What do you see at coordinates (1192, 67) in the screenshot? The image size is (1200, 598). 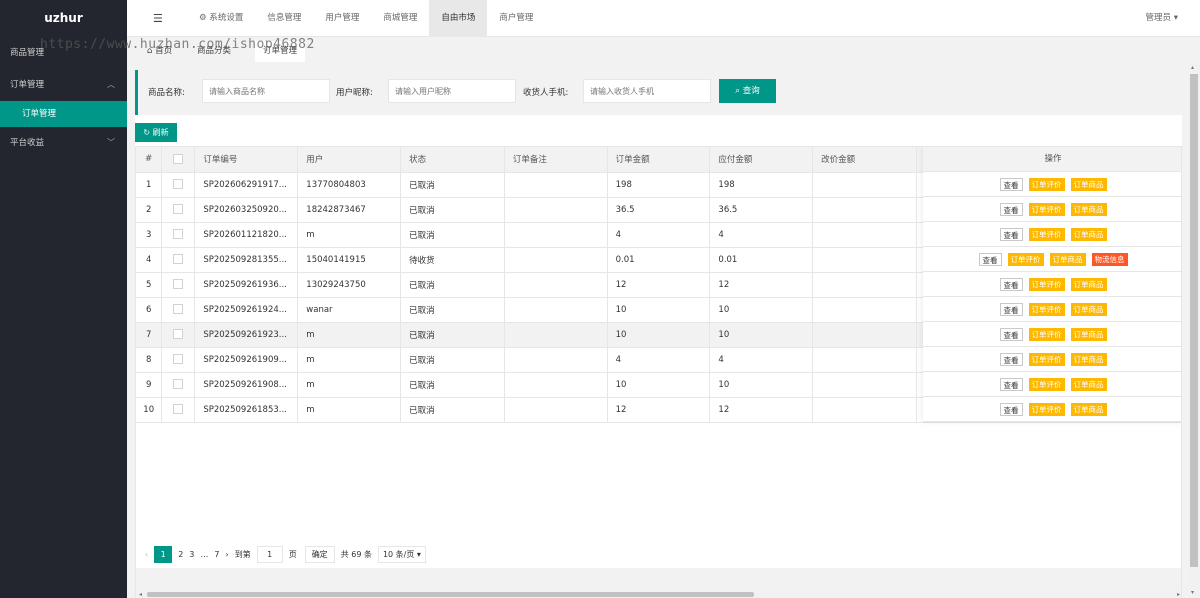 I see `scroll-up-icon: ▴` at bounding box center [1192, 67].